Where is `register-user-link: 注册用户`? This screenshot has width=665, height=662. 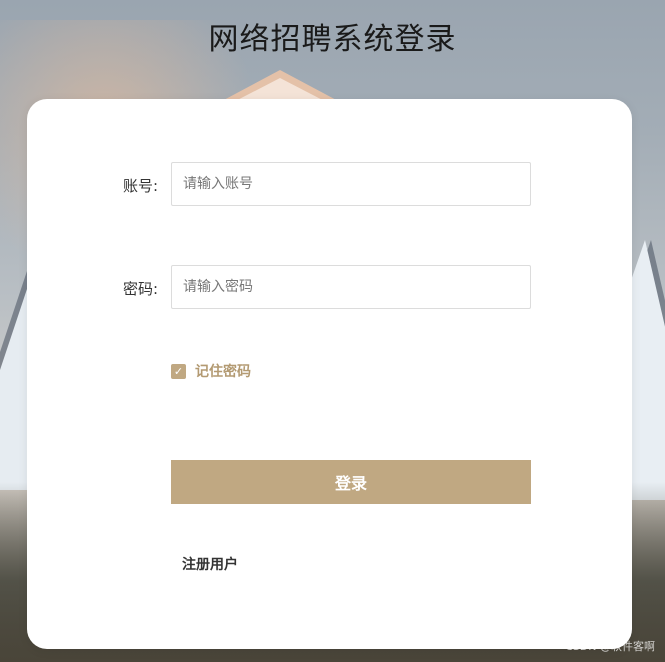
register-user-link: 注册用户 is located at coordinates (210, 564).